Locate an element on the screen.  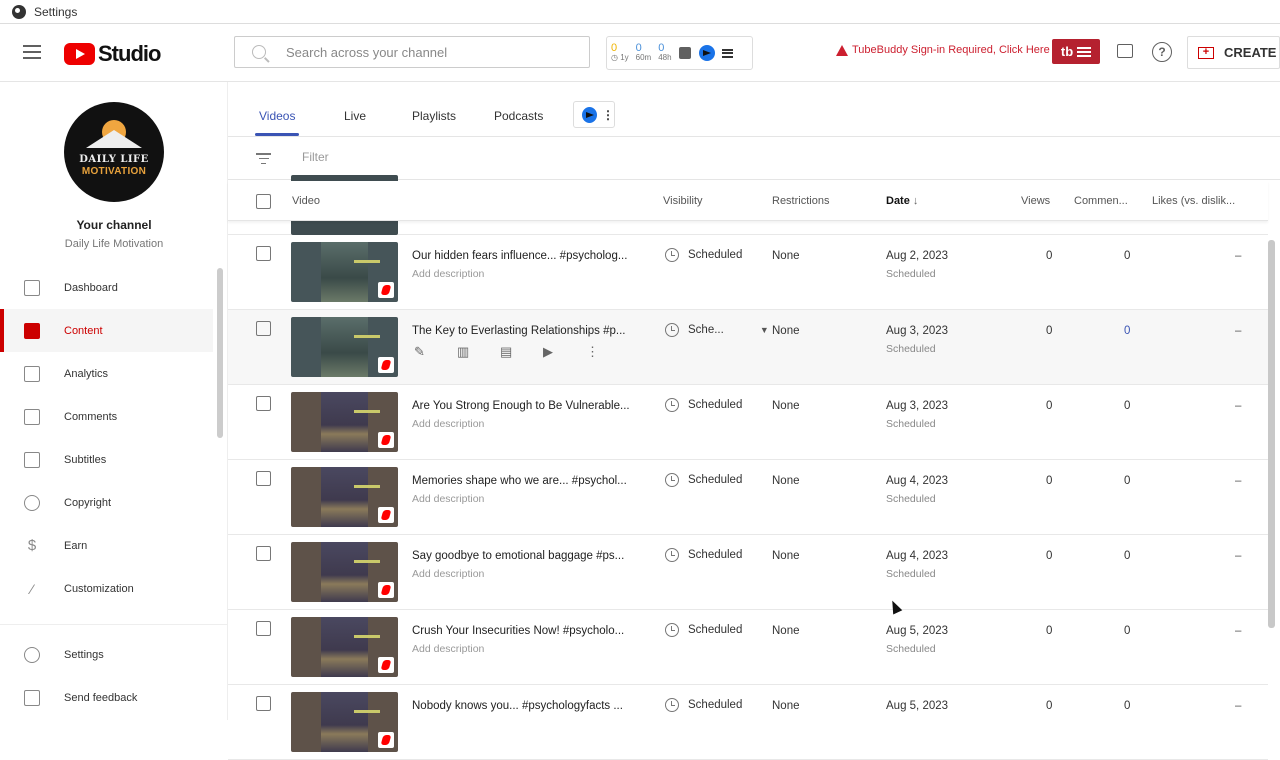
menu-icon is located at coordinates (32, 52).